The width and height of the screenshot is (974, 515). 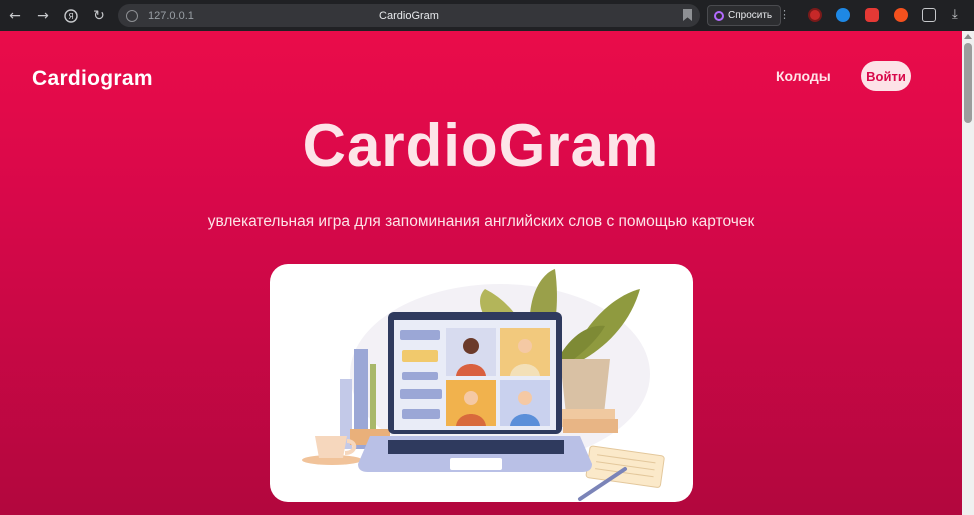 What do you see at coordinates (43, 16) in the screenshot?
I see `forward-icon: →` at bounding box center [43, 16].